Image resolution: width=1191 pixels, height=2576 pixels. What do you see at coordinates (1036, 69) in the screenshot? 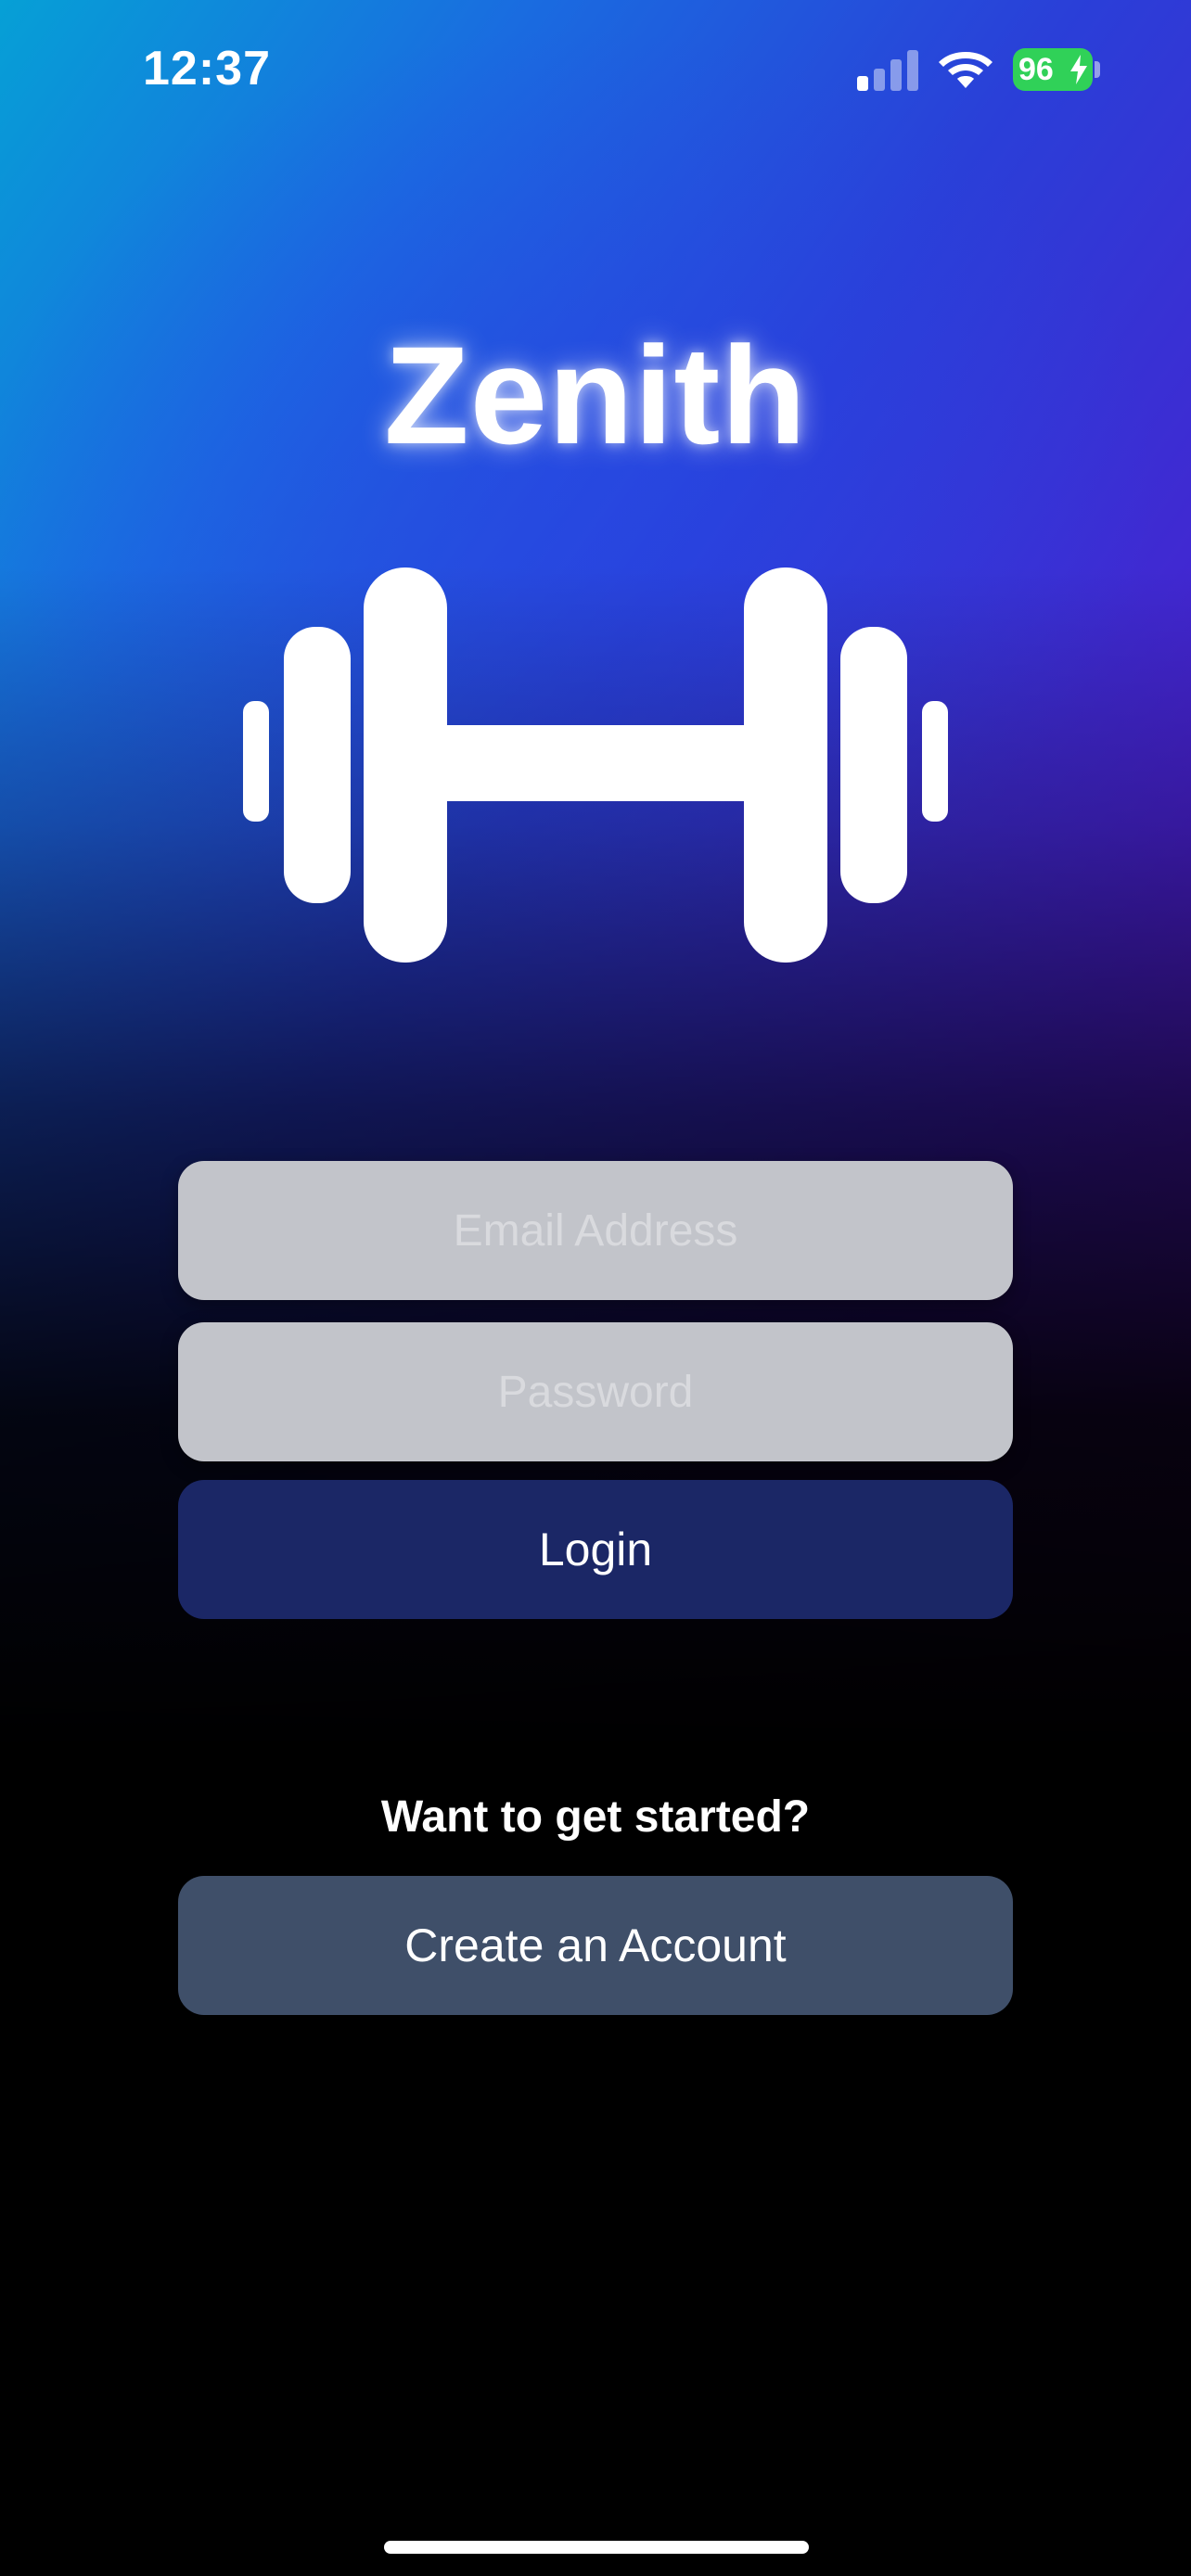
I see `battery-level: 96` at bounding box center [1036, 69].